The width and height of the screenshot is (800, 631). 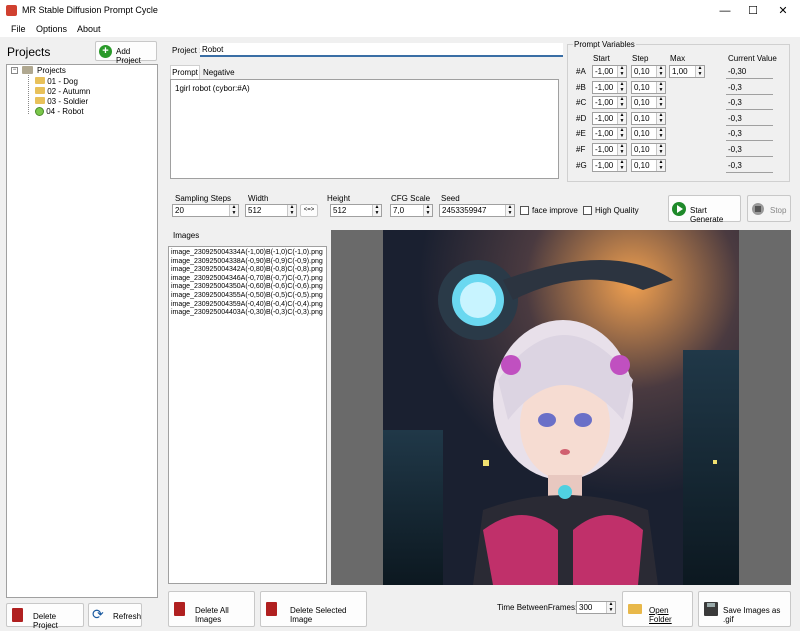 I want to click on stop-icon, so click(x=758, y=209).